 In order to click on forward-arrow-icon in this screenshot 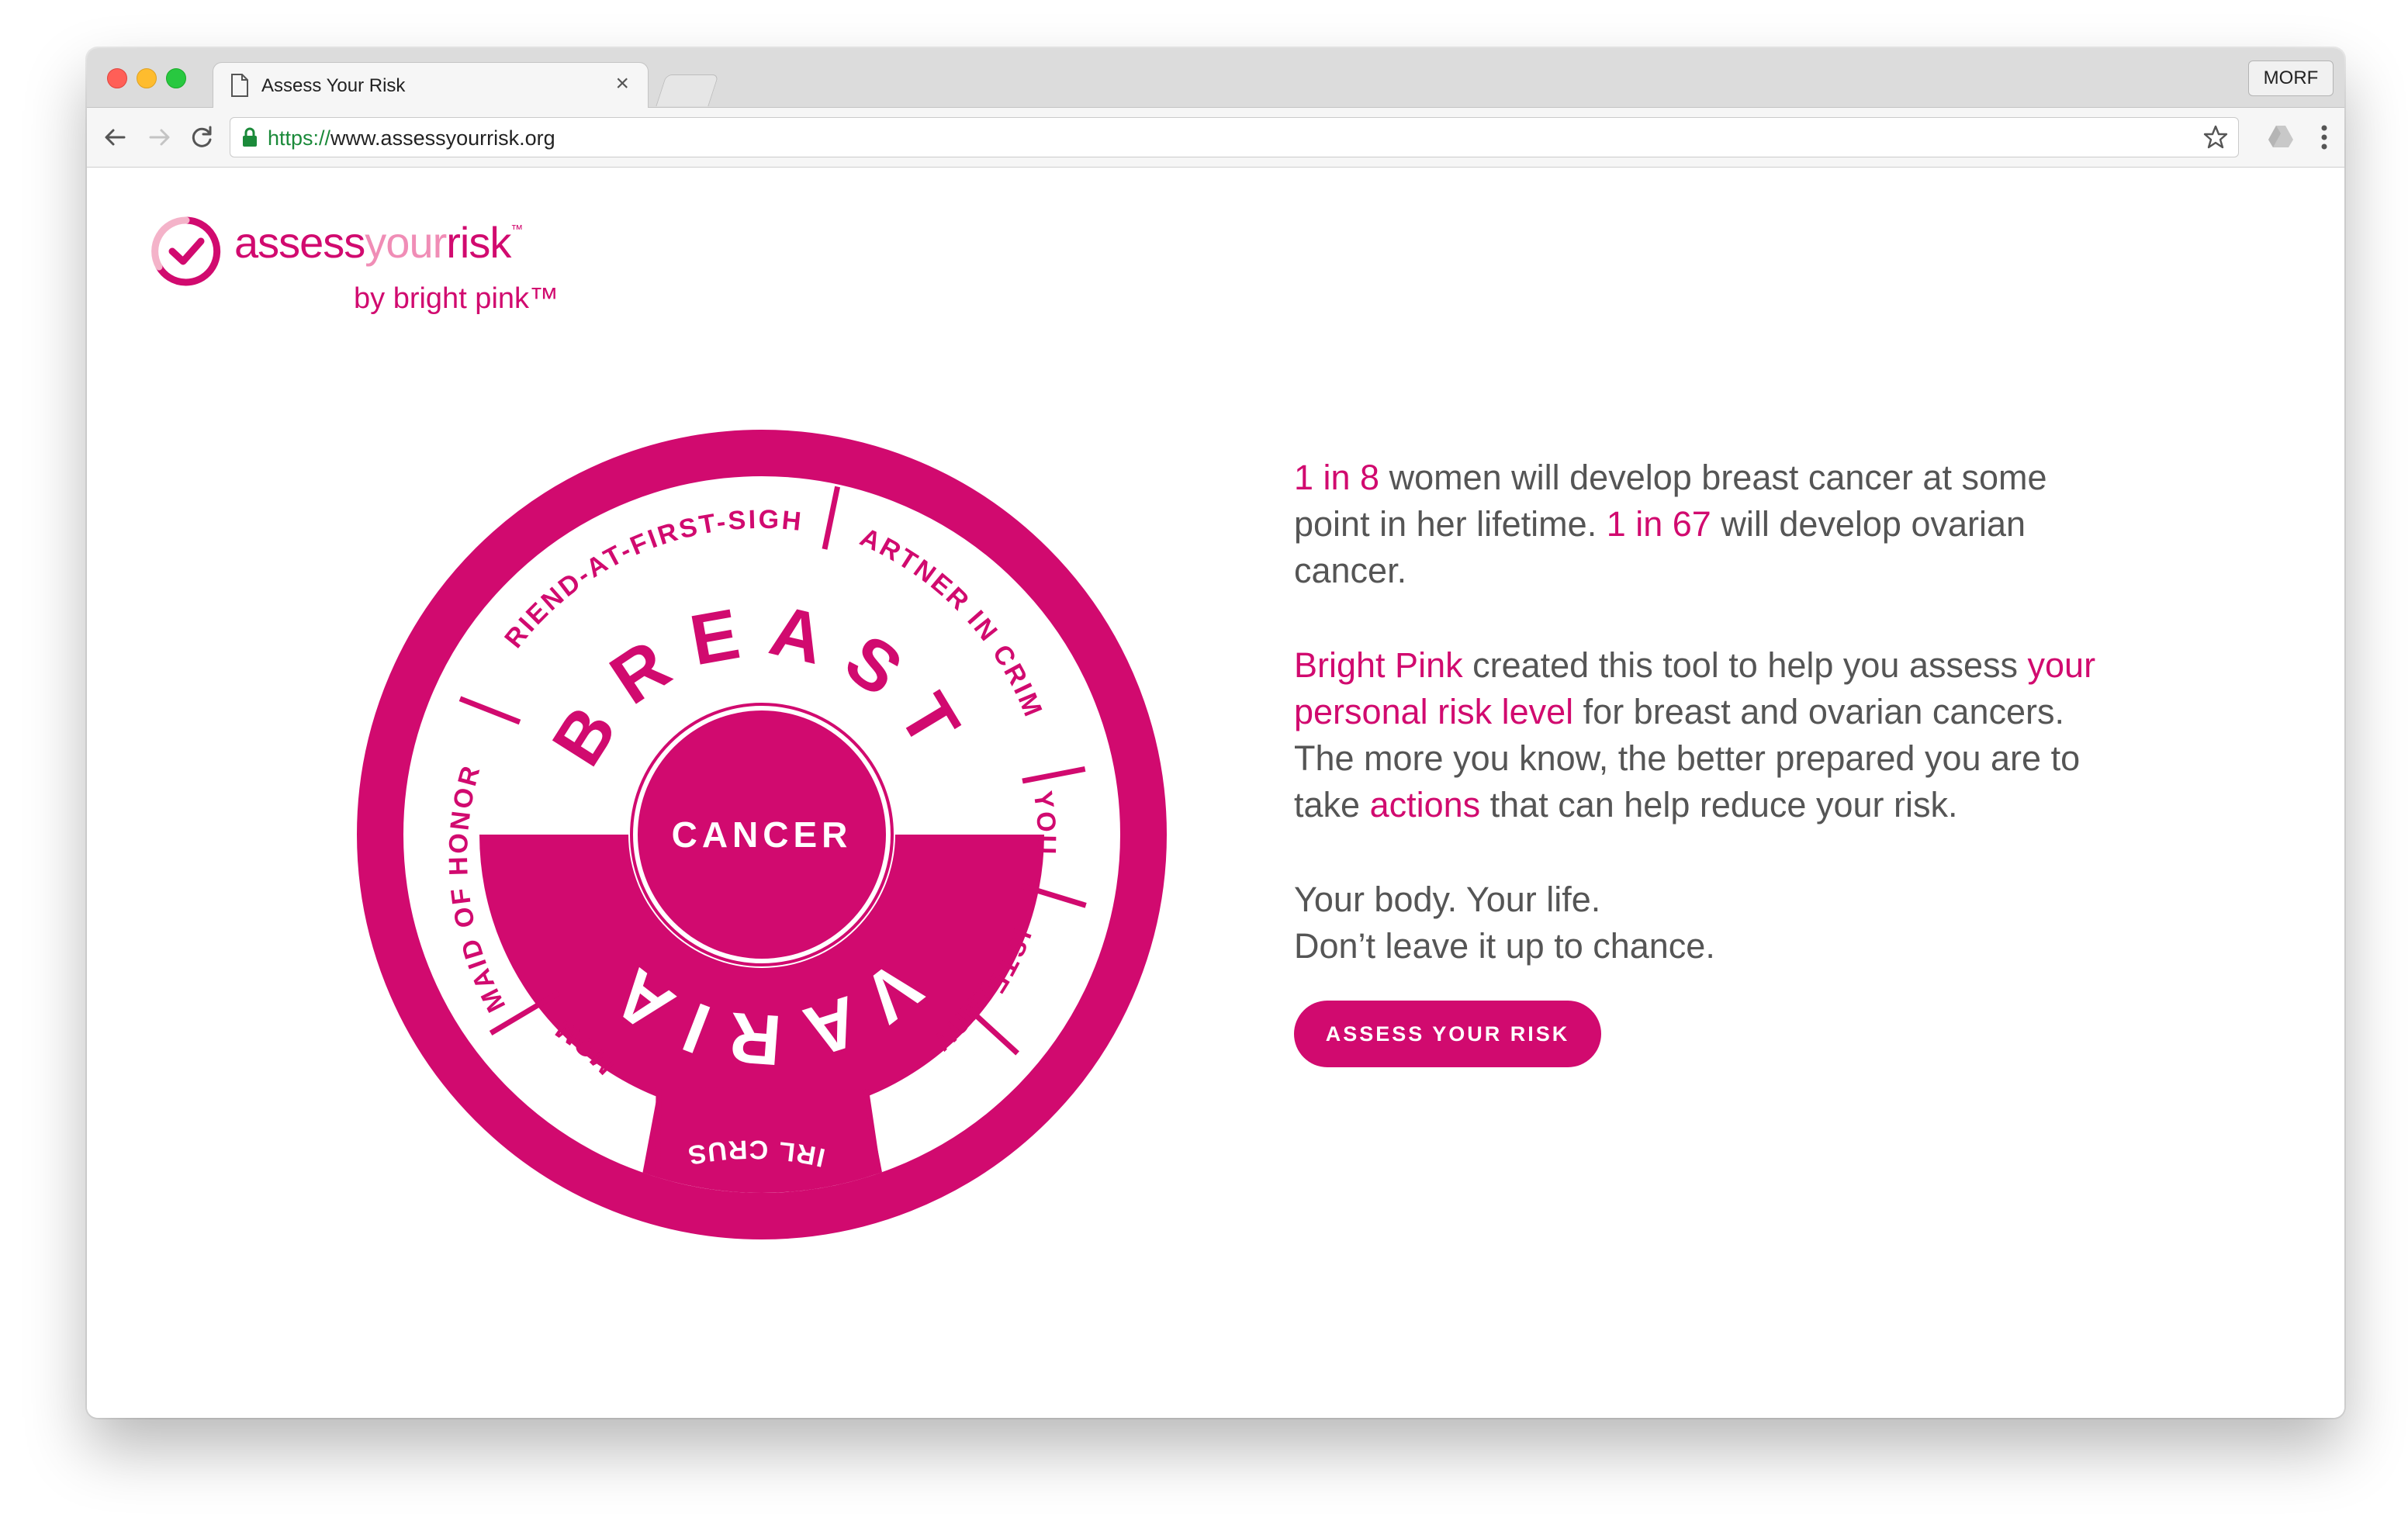, I will do `click(160, 137)`.